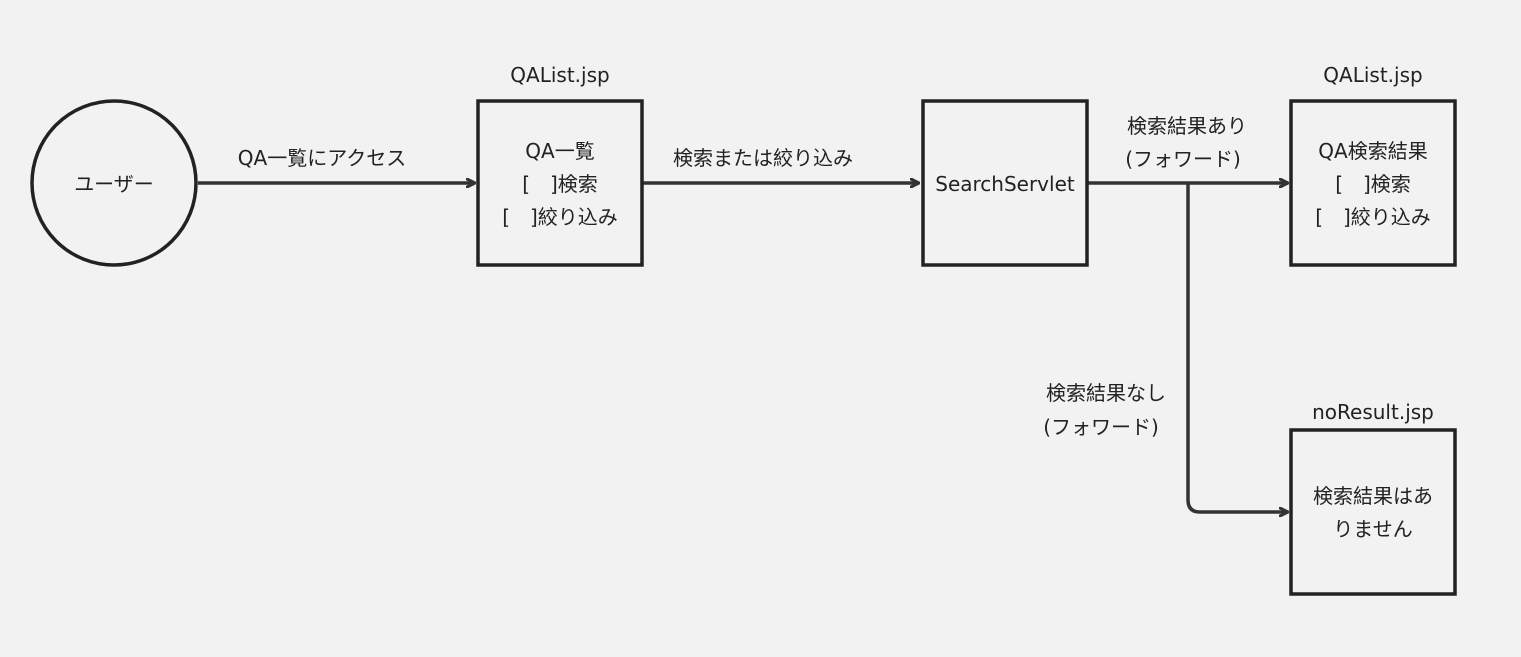 This screenshot has height=657, width=1521. What do you see at coordinates (1373, 184) in the screenshot?
I see `qalist-result-page-line-2: [ ]検索` at bounding box center [1373, 184].